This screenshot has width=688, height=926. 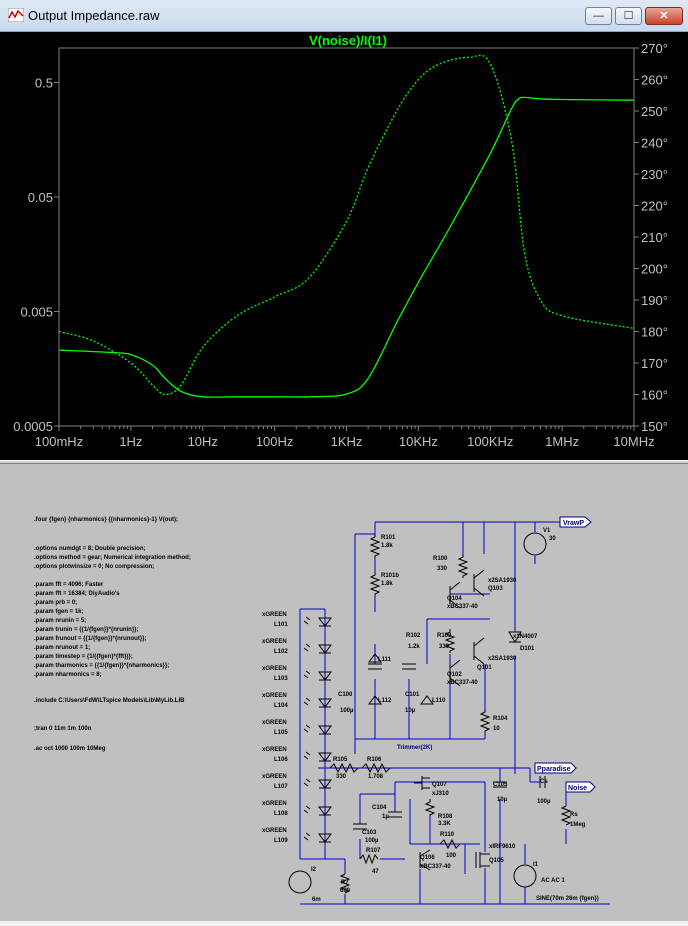 I want to click on spice-directive-line: ;tran 0 11m 1m 100n, so click(x=63, y=729).